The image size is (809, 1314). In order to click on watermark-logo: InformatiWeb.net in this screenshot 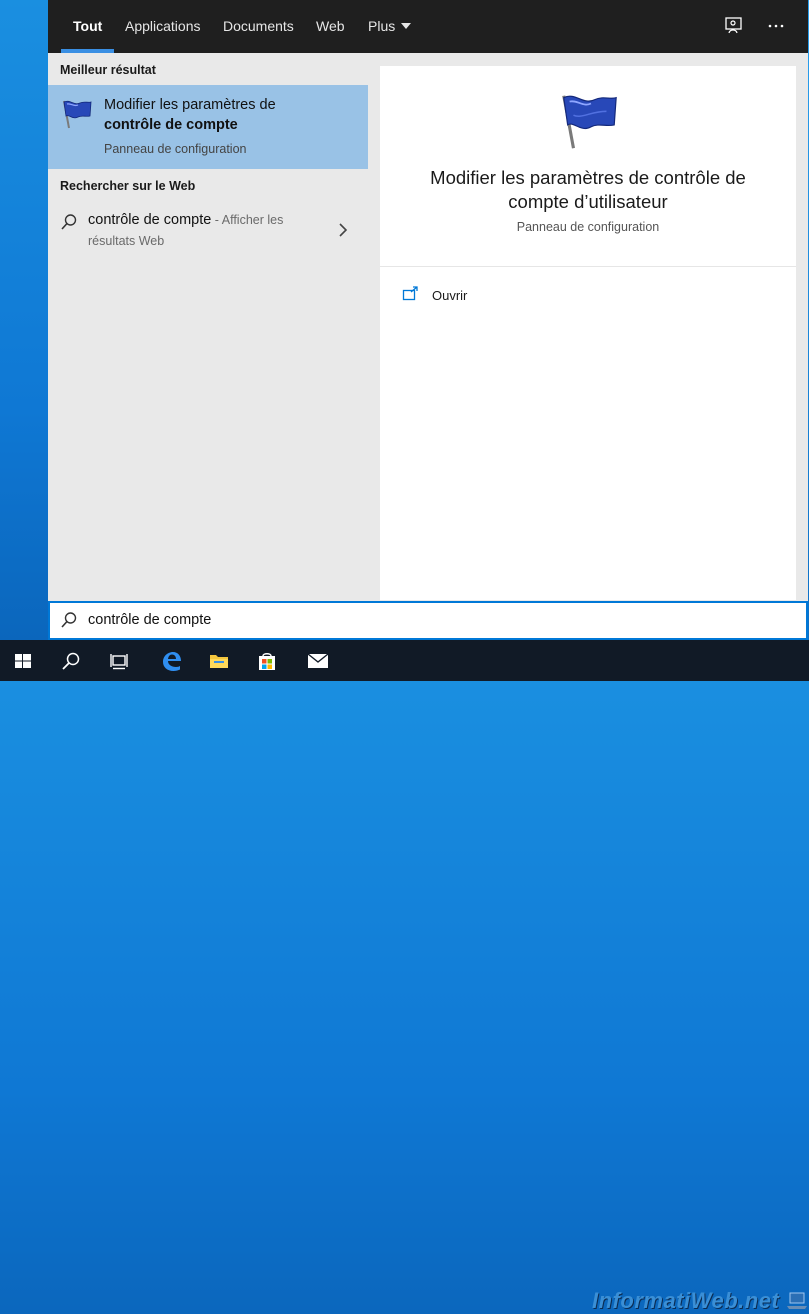, I will do `click(686, 1300)`.